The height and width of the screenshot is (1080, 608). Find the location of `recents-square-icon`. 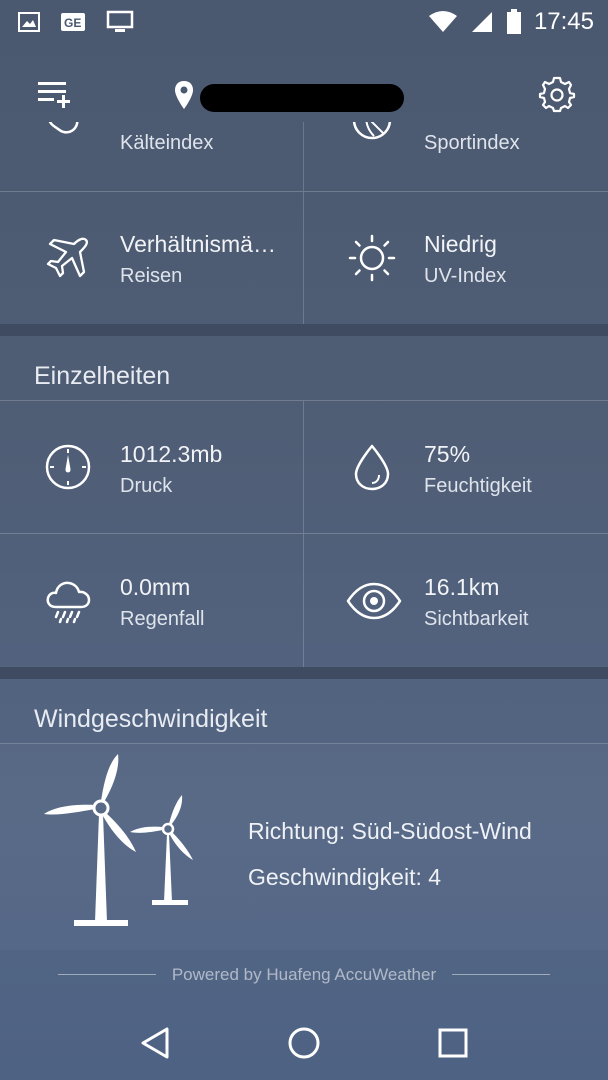

recents-square-icon is located at coordinates (453, 1043).